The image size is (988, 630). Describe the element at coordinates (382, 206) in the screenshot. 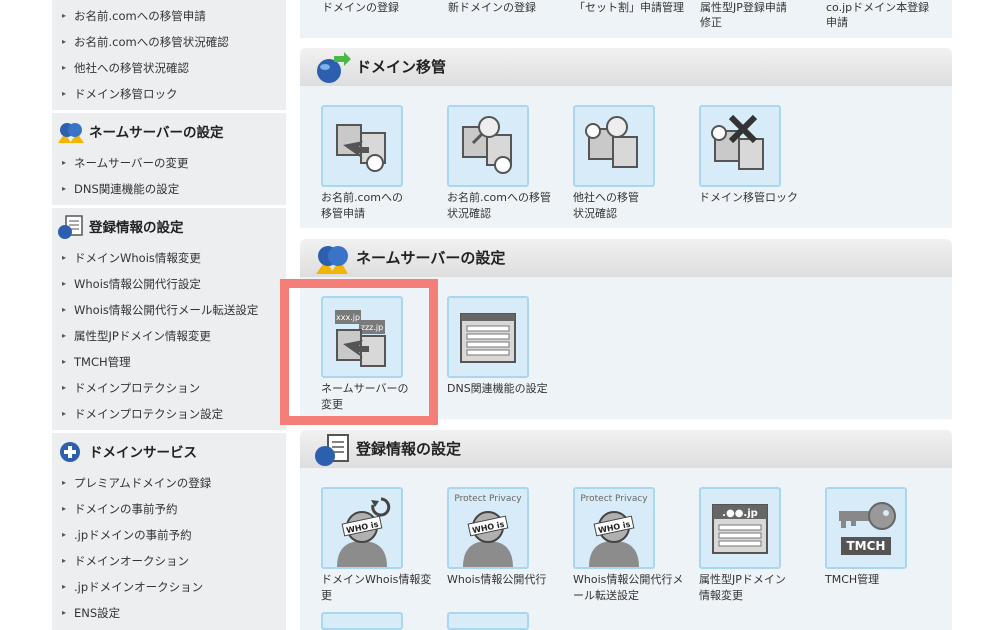

I see `tile-label-transfer-request: お名前.comへの 移管申請` at that location.